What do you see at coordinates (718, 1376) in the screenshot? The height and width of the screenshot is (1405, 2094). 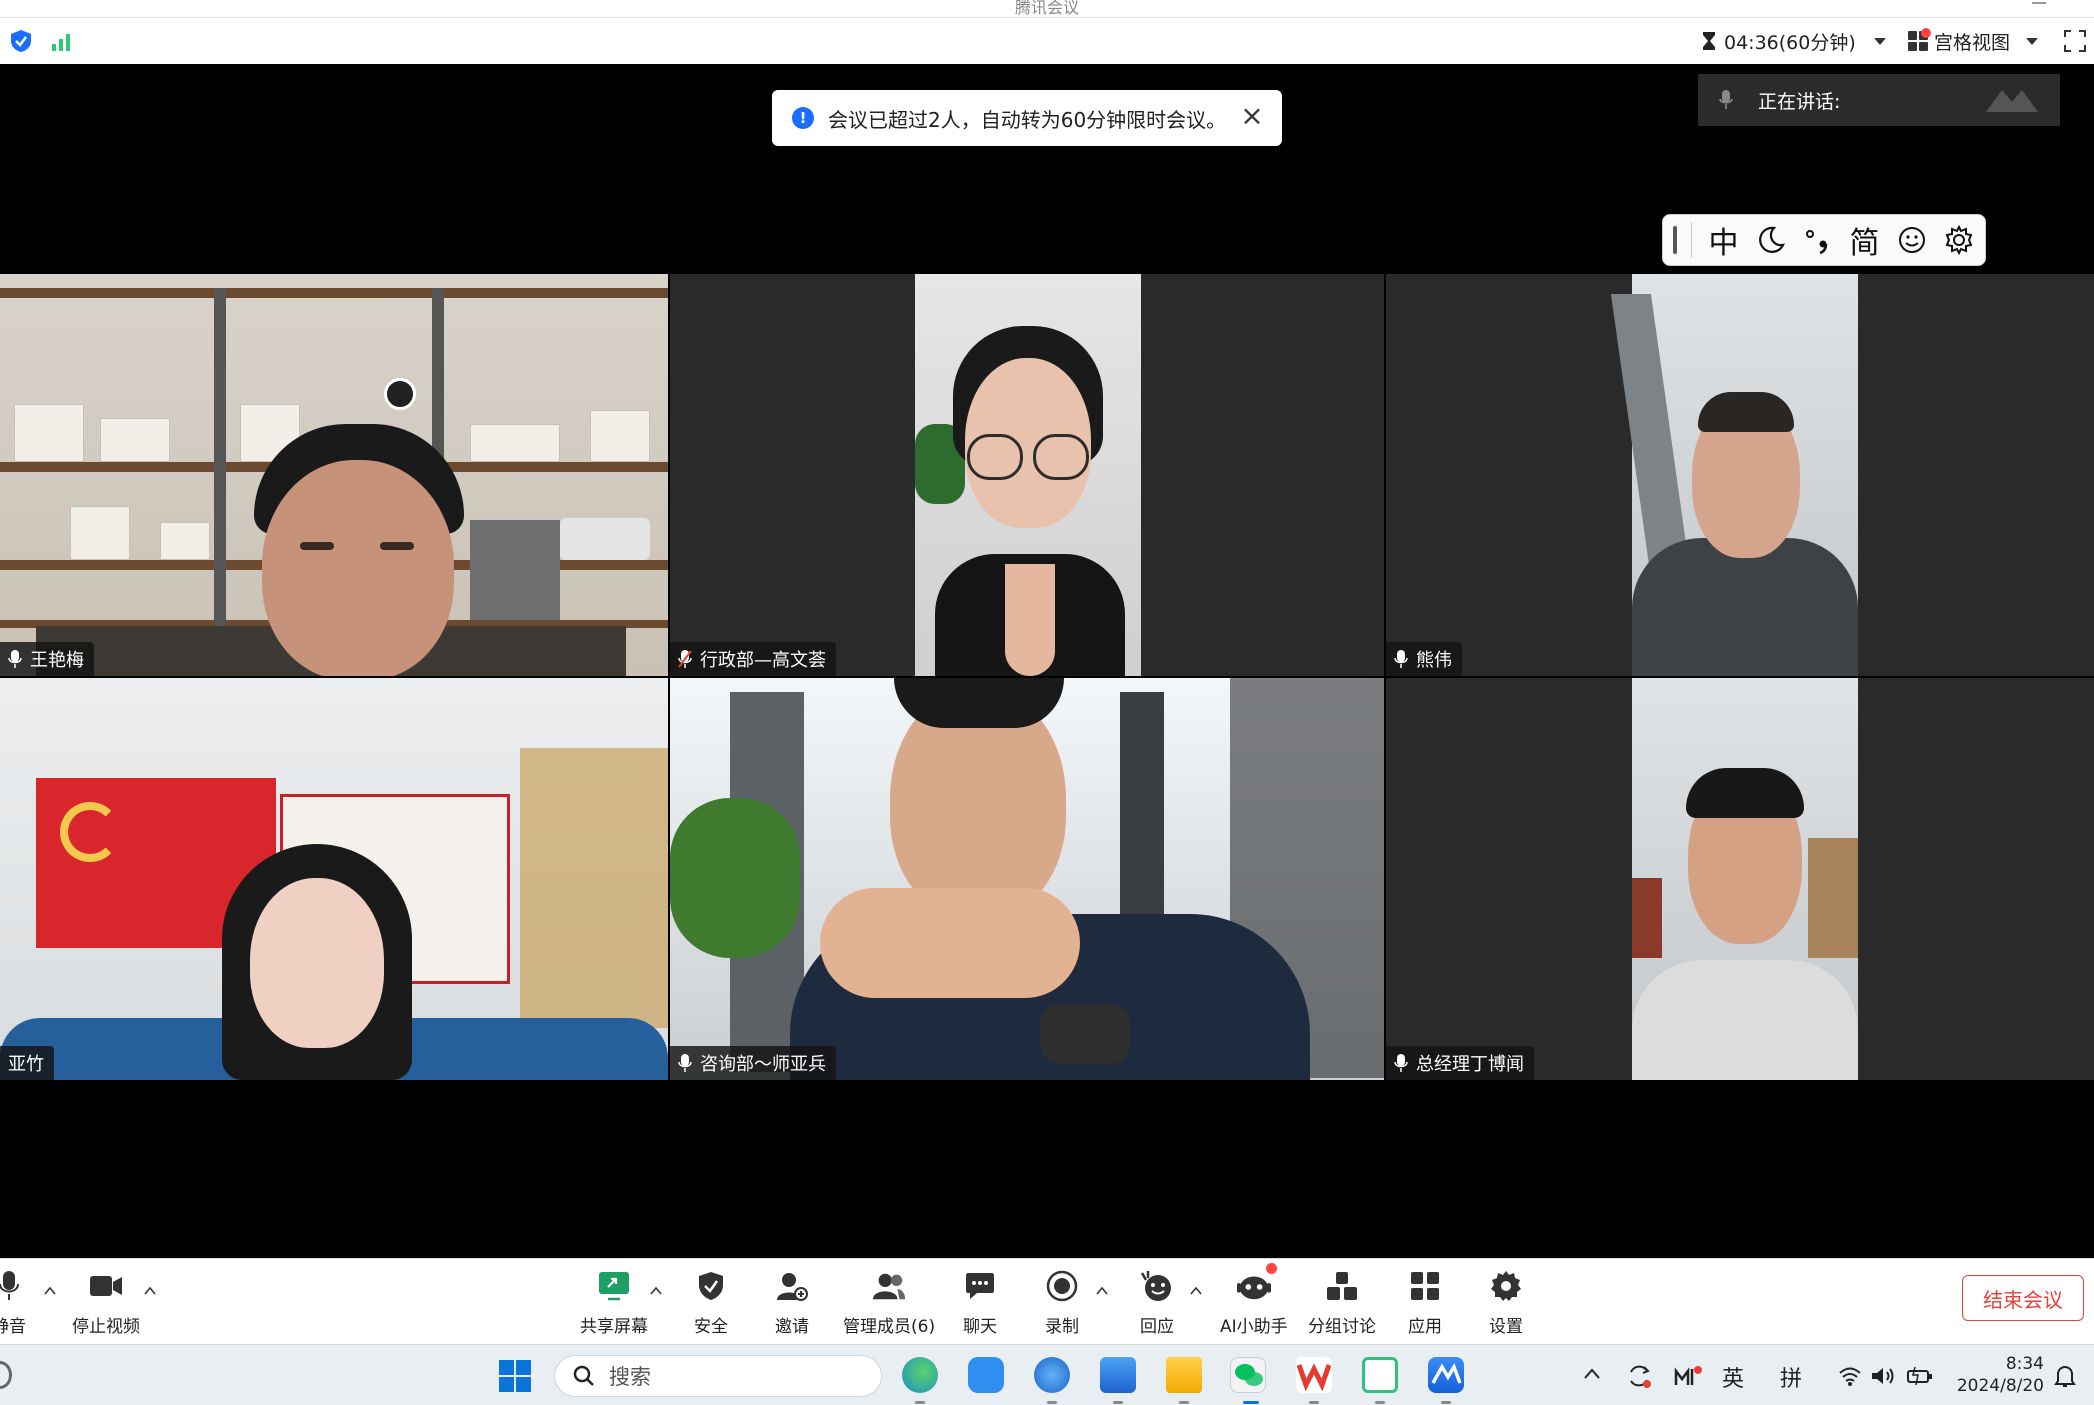 I see `taskbar-search: 搜索` at bounding box center [718, 1376].